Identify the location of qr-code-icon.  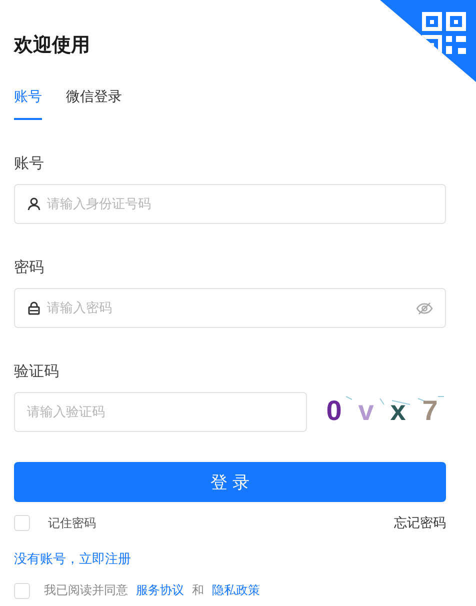
(445, 33).